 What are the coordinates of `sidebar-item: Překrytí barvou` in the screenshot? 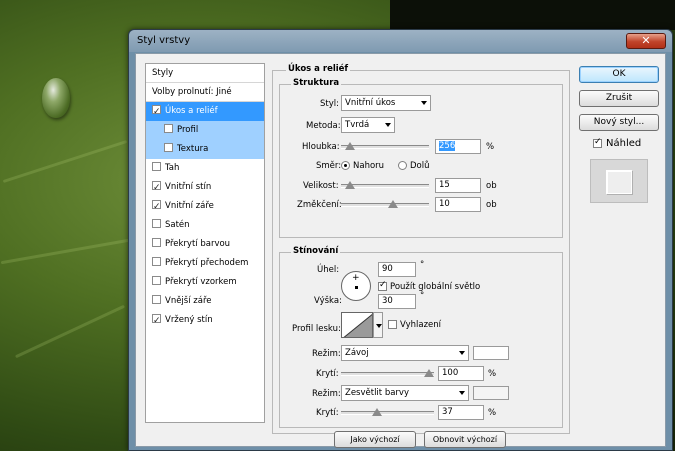 It's located at (205, 244).